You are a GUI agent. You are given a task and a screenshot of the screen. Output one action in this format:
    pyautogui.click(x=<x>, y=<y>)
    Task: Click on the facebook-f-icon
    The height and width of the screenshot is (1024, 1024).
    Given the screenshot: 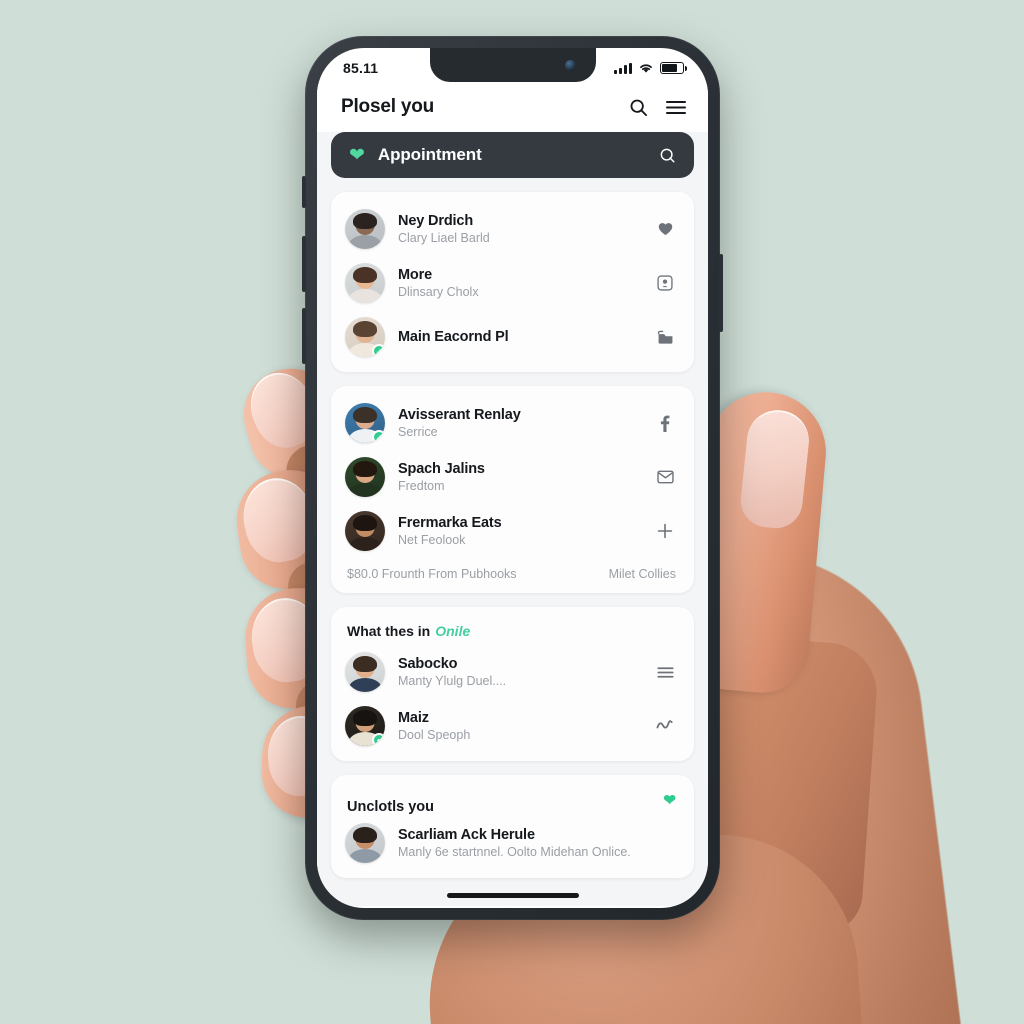 What is the action you would take?
    pyautogui.click(x=665, y=423)
    